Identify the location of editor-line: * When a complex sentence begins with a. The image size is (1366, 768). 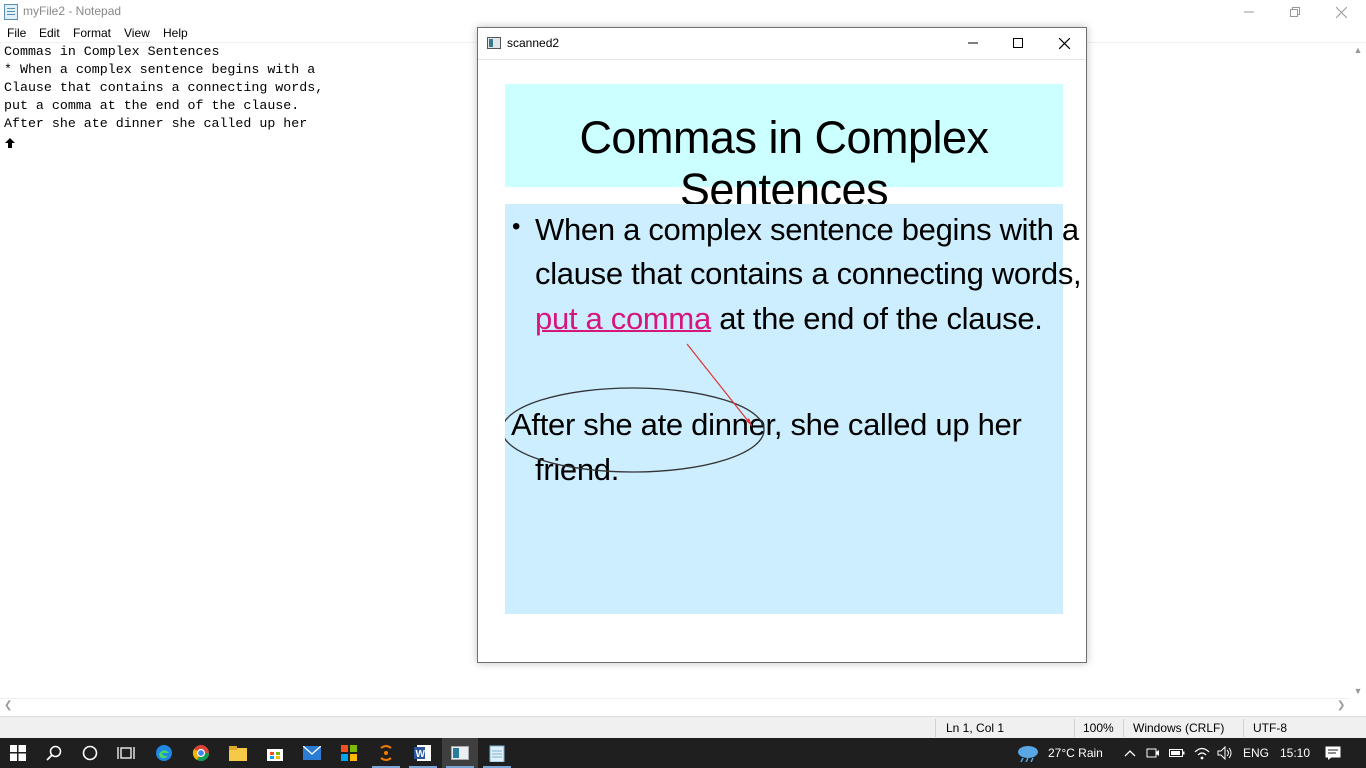
(160, 69).